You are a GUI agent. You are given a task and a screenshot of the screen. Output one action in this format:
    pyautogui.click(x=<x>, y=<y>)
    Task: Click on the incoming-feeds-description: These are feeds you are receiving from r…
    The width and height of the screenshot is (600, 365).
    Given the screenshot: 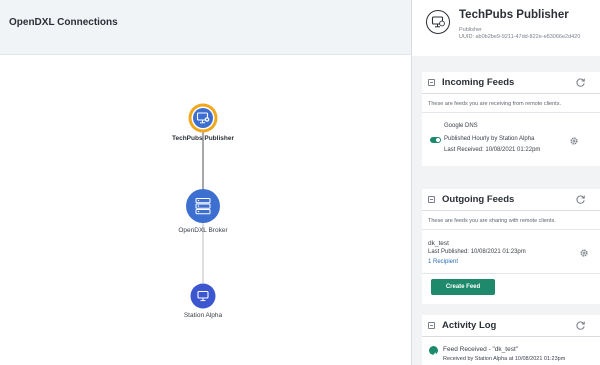 What is the action you would take?
    pyautogui.click(x=494, y=104)
    